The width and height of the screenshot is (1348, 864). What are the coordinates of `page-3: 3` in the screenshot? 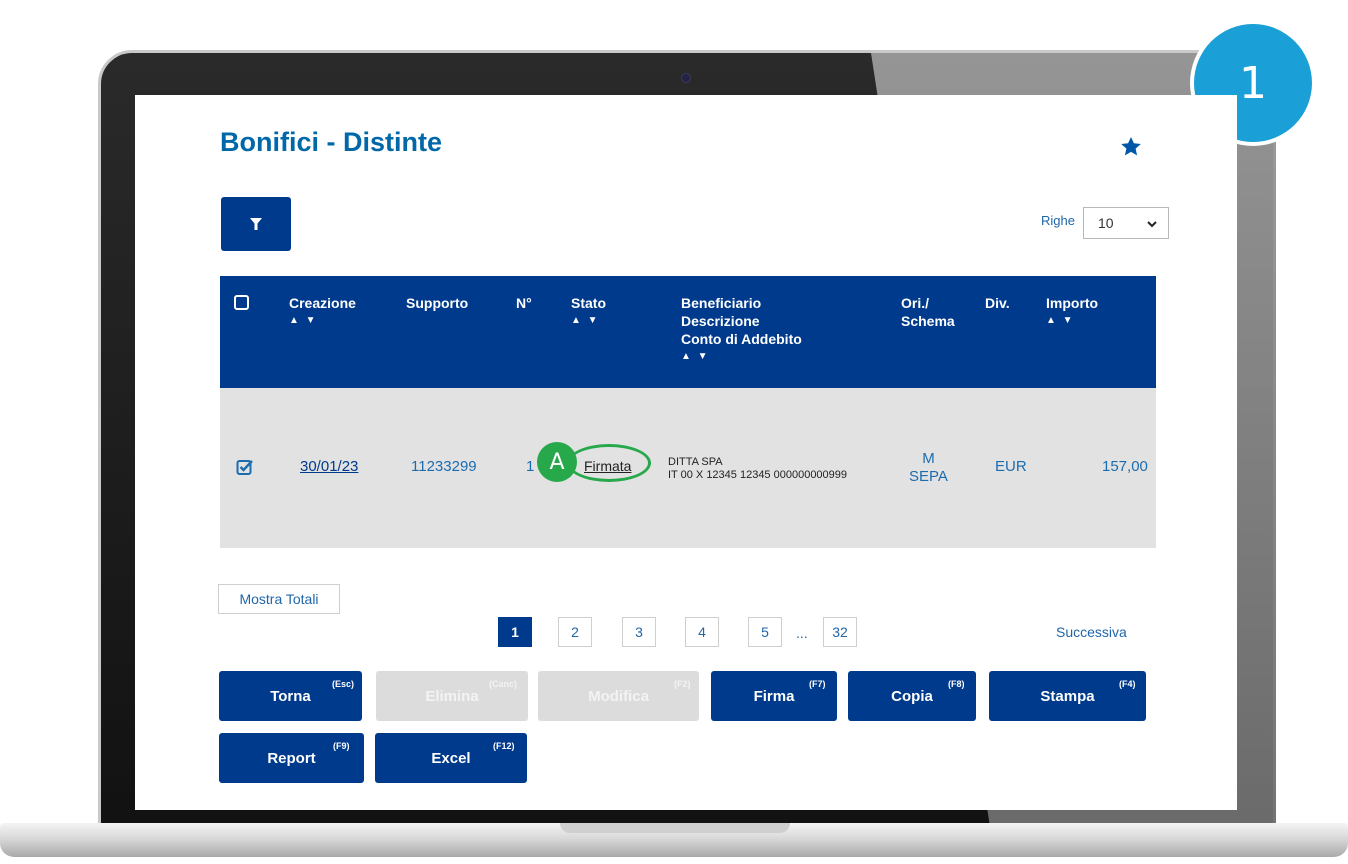 It's located at (639, 632).